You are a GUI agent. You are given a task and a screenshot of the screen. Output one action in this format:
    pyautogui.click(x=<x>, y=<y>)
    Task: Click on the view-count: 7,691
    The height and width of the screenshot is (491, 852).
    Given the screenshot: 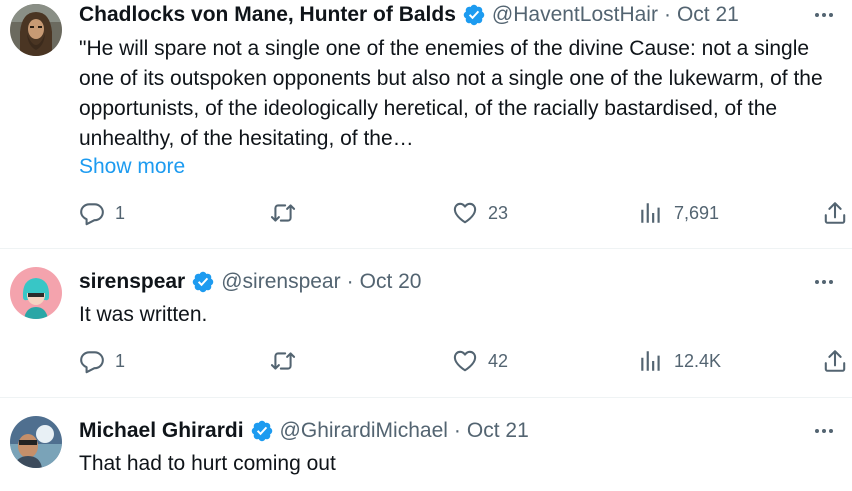 What is the action you would take?
    pyautogui.click(x=697, y=212)
    